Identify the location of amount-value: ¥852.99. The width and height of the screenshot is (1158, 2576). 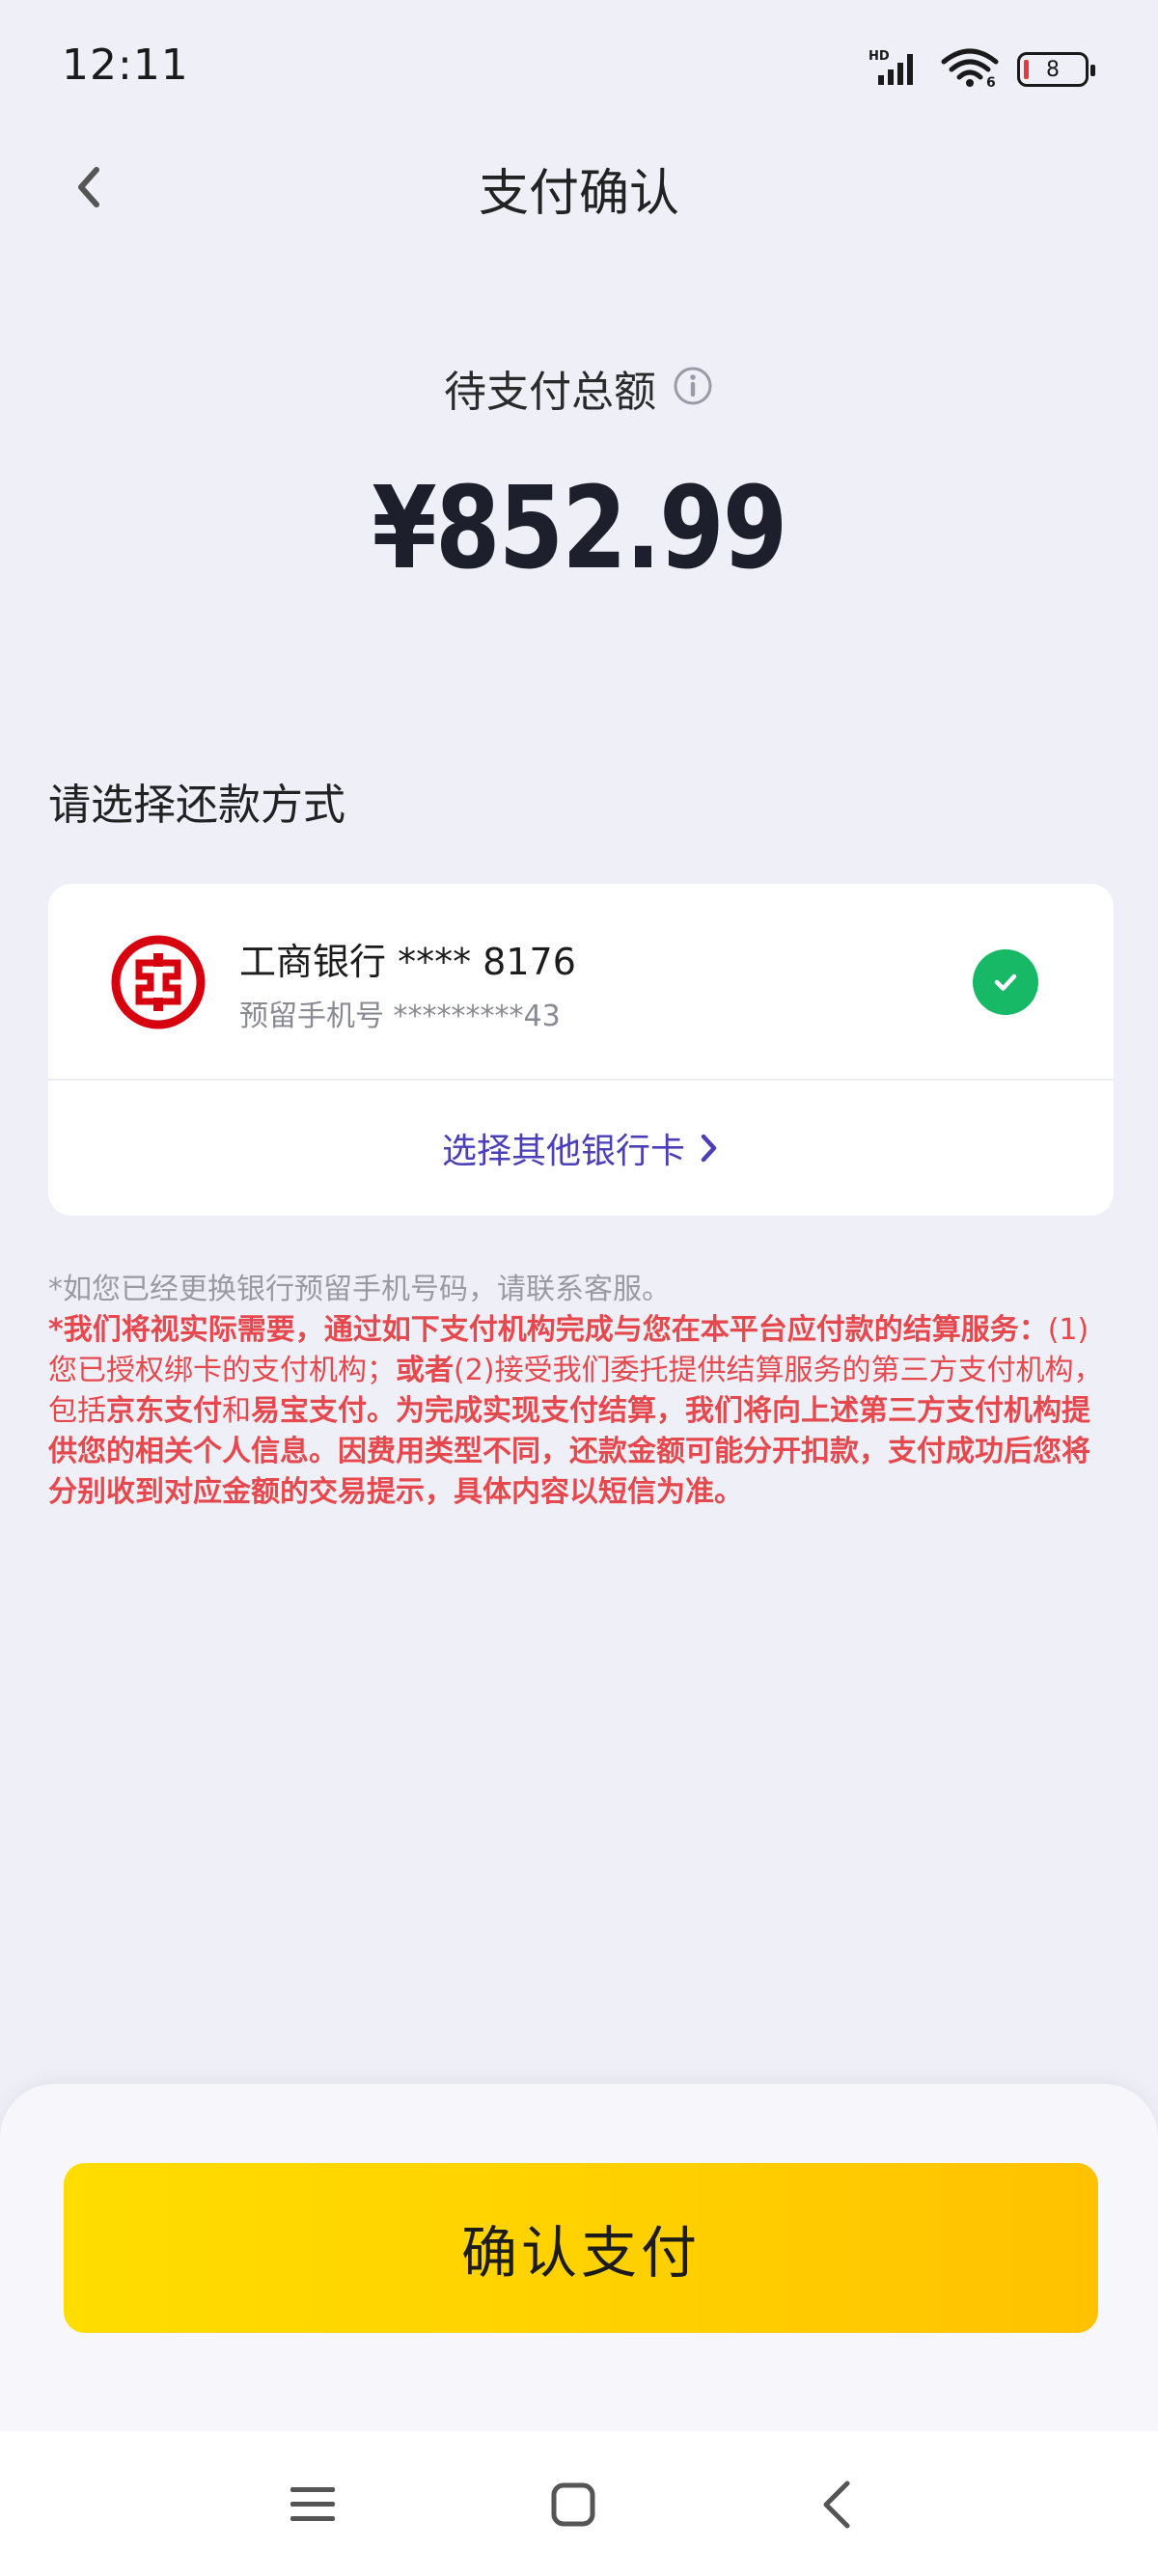
(579, 527).